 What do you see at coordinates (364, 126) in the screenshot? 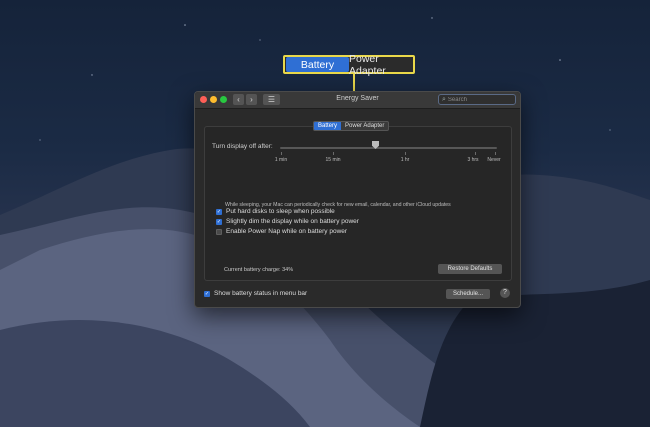
I see `tab-power-adapter: Power Adapter` at bounding box center [364, 126].